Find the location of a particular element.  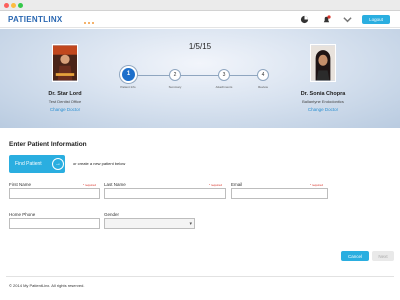

doctor-right-office: Ballantyne Endodontics is located at coordinates (323, 101).